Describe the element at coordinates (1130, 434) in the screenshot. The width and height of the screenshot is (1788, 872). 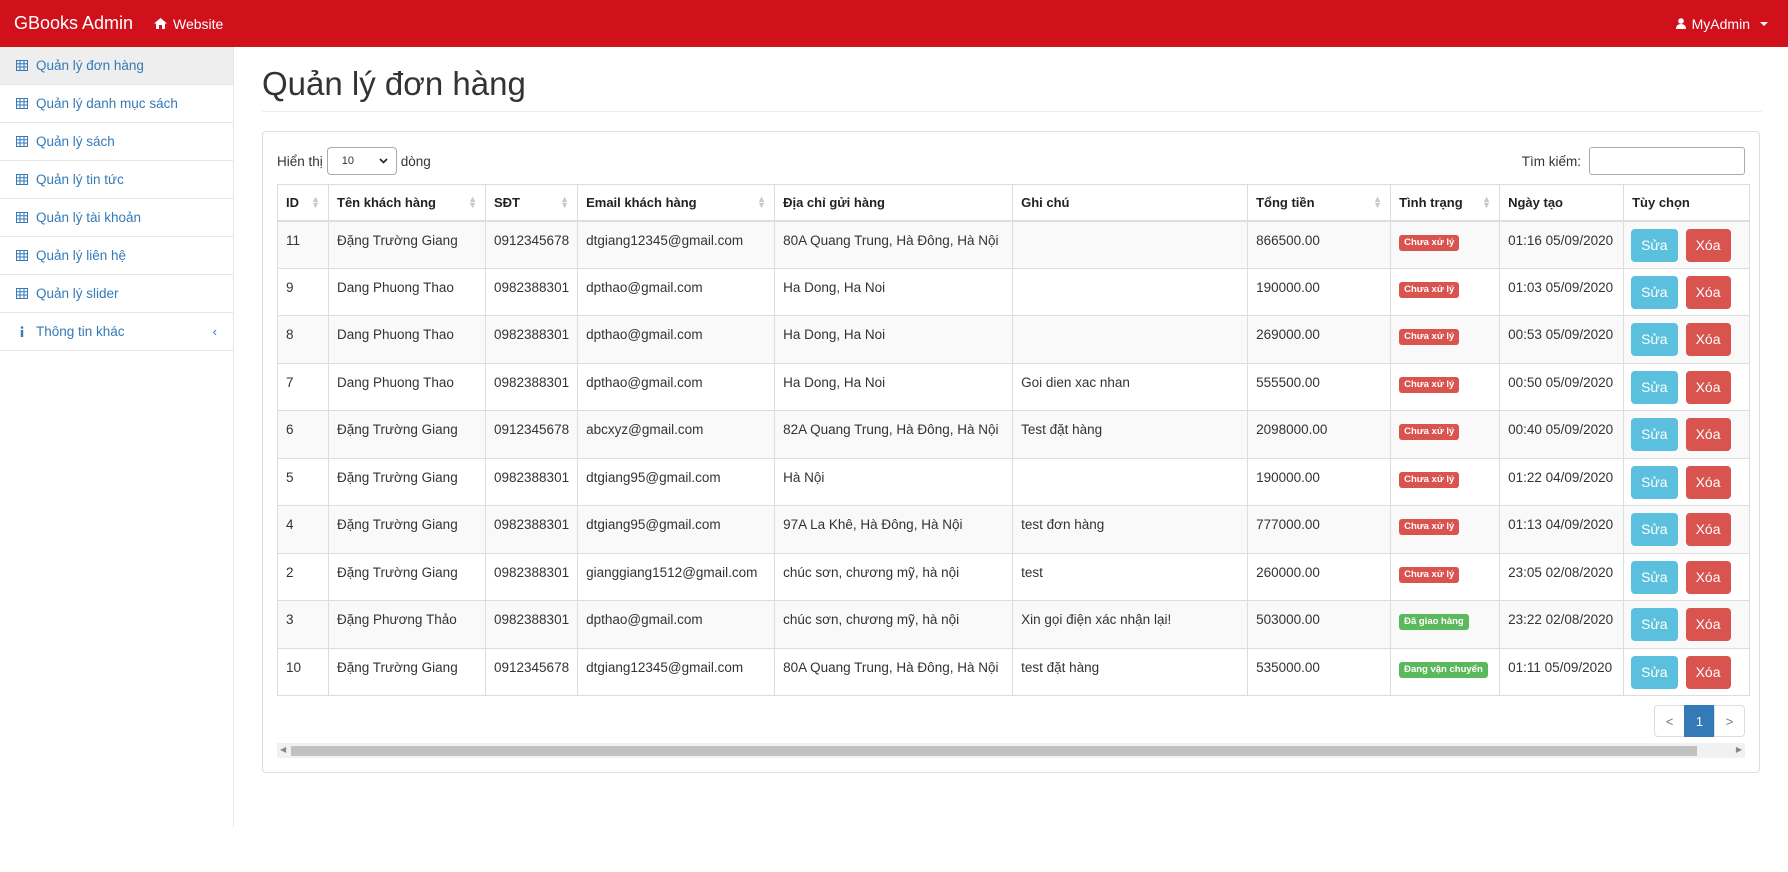
I see `cell-note: Test đặt hàng` at that location.